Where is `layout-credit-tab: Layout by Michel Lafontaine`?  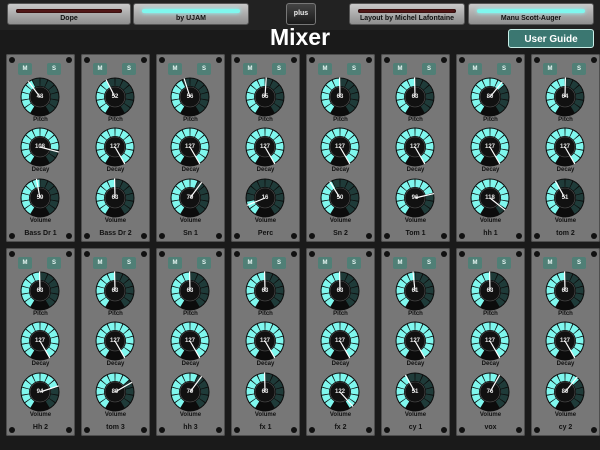 layout-credit-tab: Layout by Michel Lafontaine is located at coordinates (407, 14).